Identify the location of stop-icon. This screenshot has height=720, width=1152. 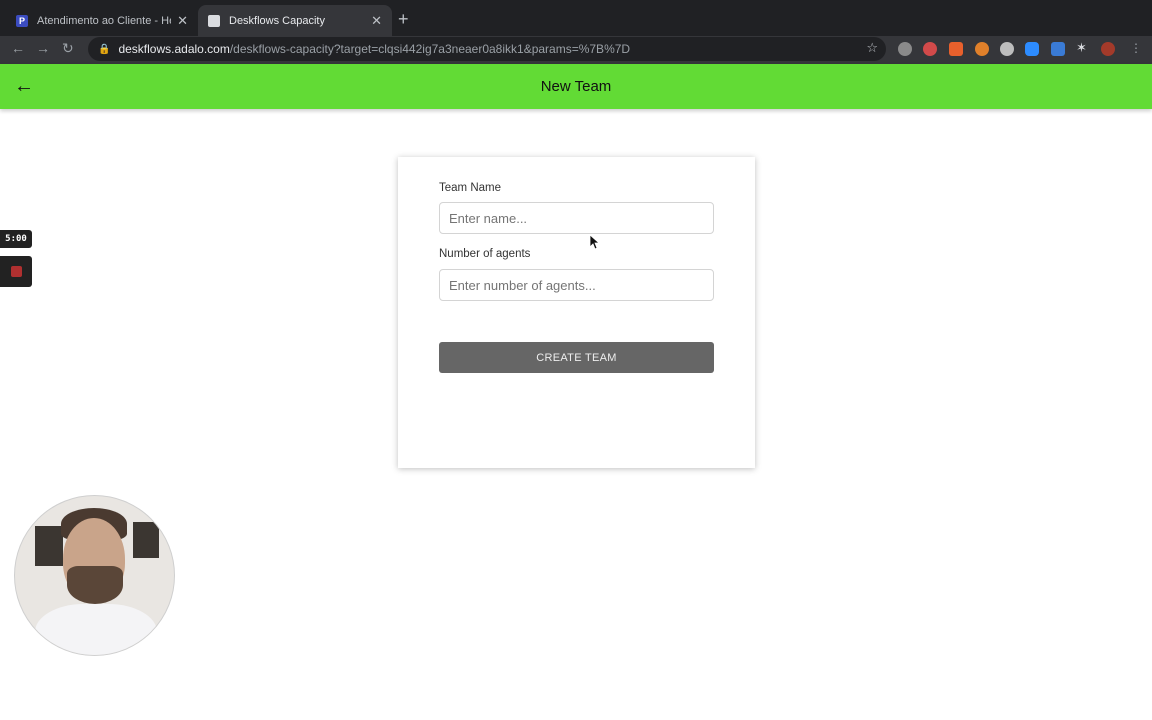
(16, 271).